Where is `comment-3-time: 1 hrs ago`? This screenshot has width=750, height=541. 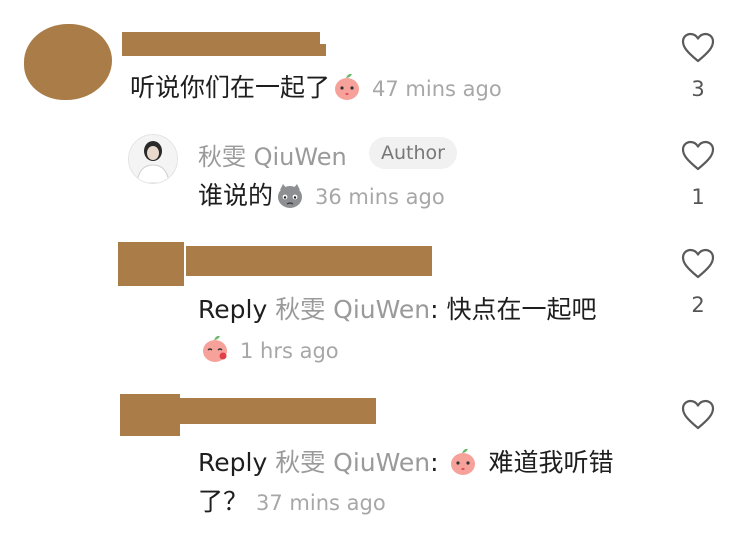 comment-3-time: 1 hrs ago is located at coordinates (289, 351).